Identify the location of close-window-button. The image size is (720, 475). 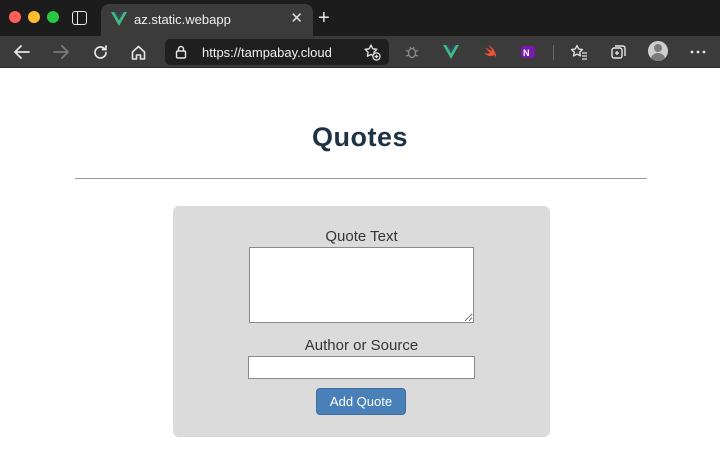
(15, 17).